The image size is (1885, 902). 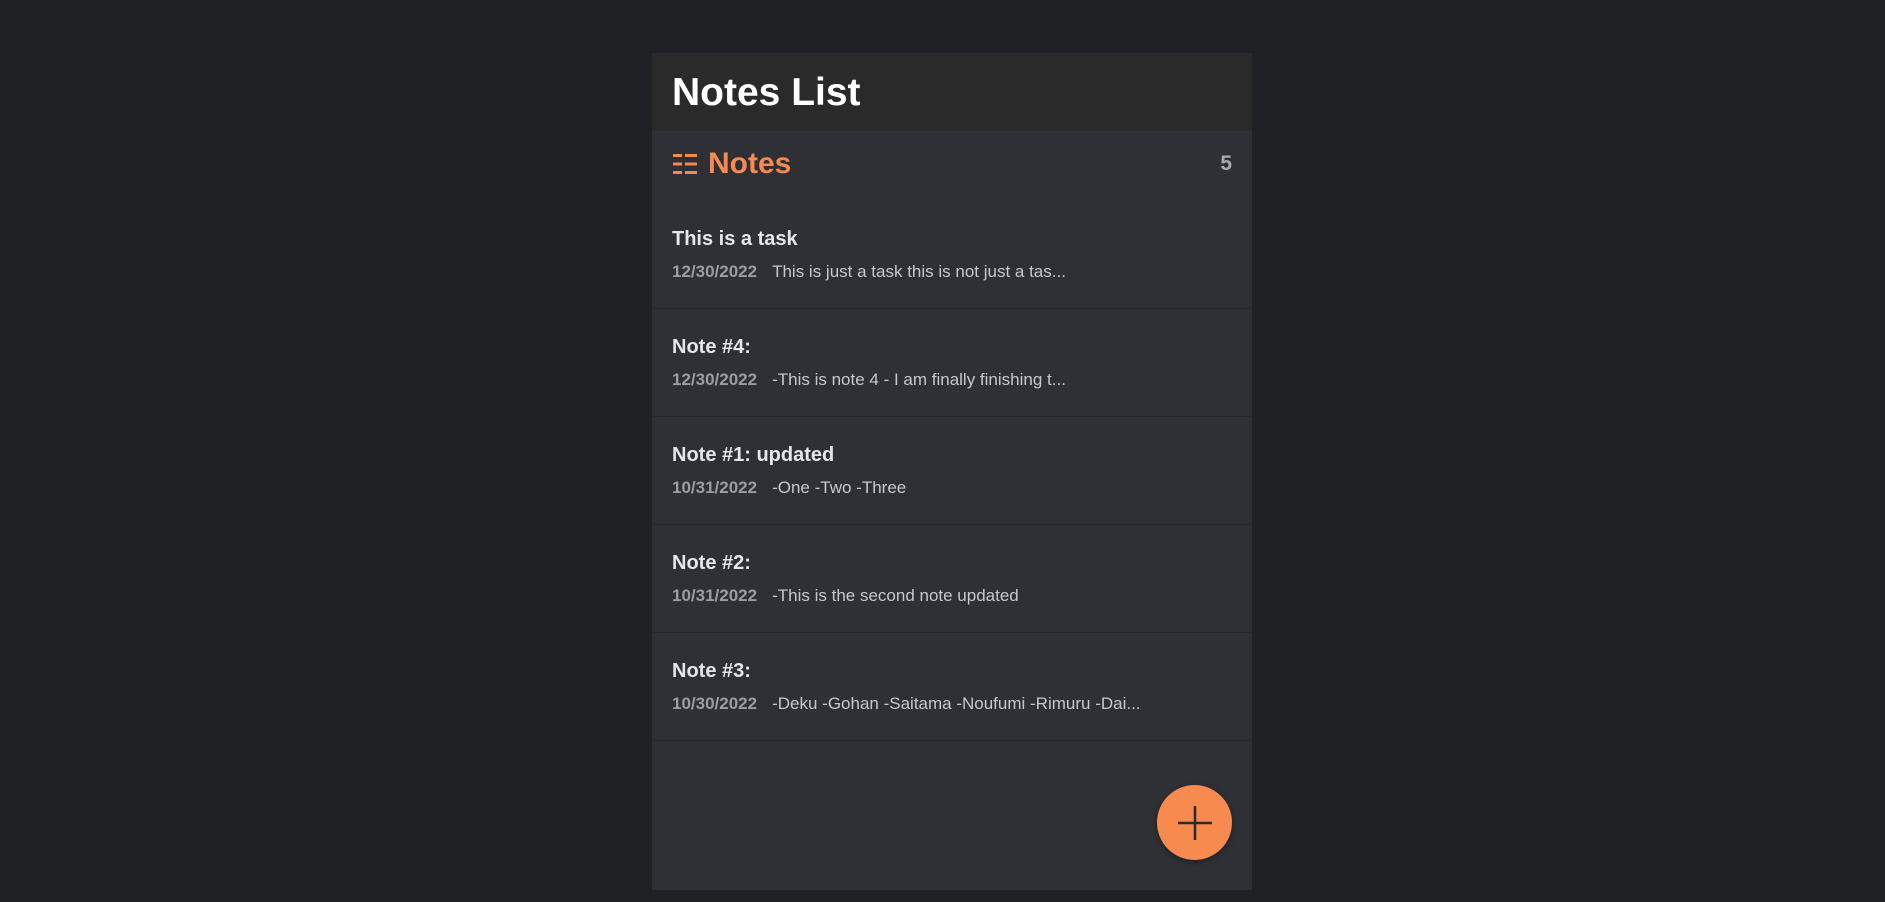 I want to click on page-title: Notes List, so click(x=766, y=92).